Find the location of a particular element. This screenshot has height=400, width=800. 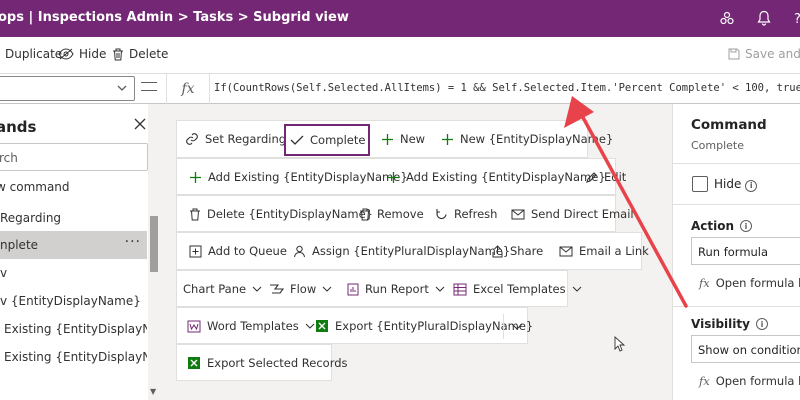

flow-icon is located at coordinates (277, 289).